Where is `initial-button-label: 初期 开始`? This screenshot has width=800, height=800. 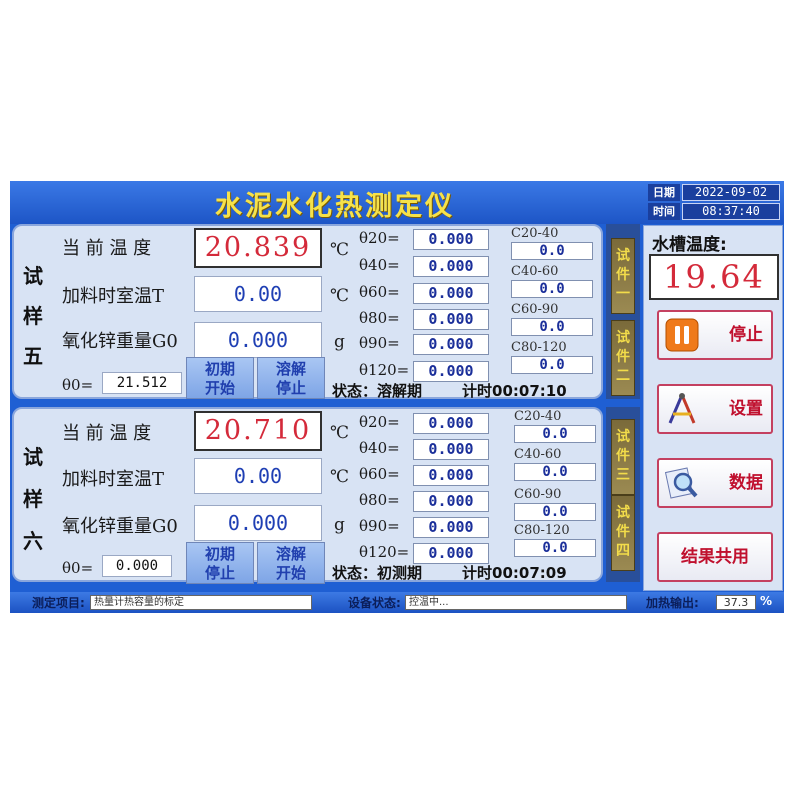 initial-button-label: 初期 开始 is located at coordinates (219, 378).